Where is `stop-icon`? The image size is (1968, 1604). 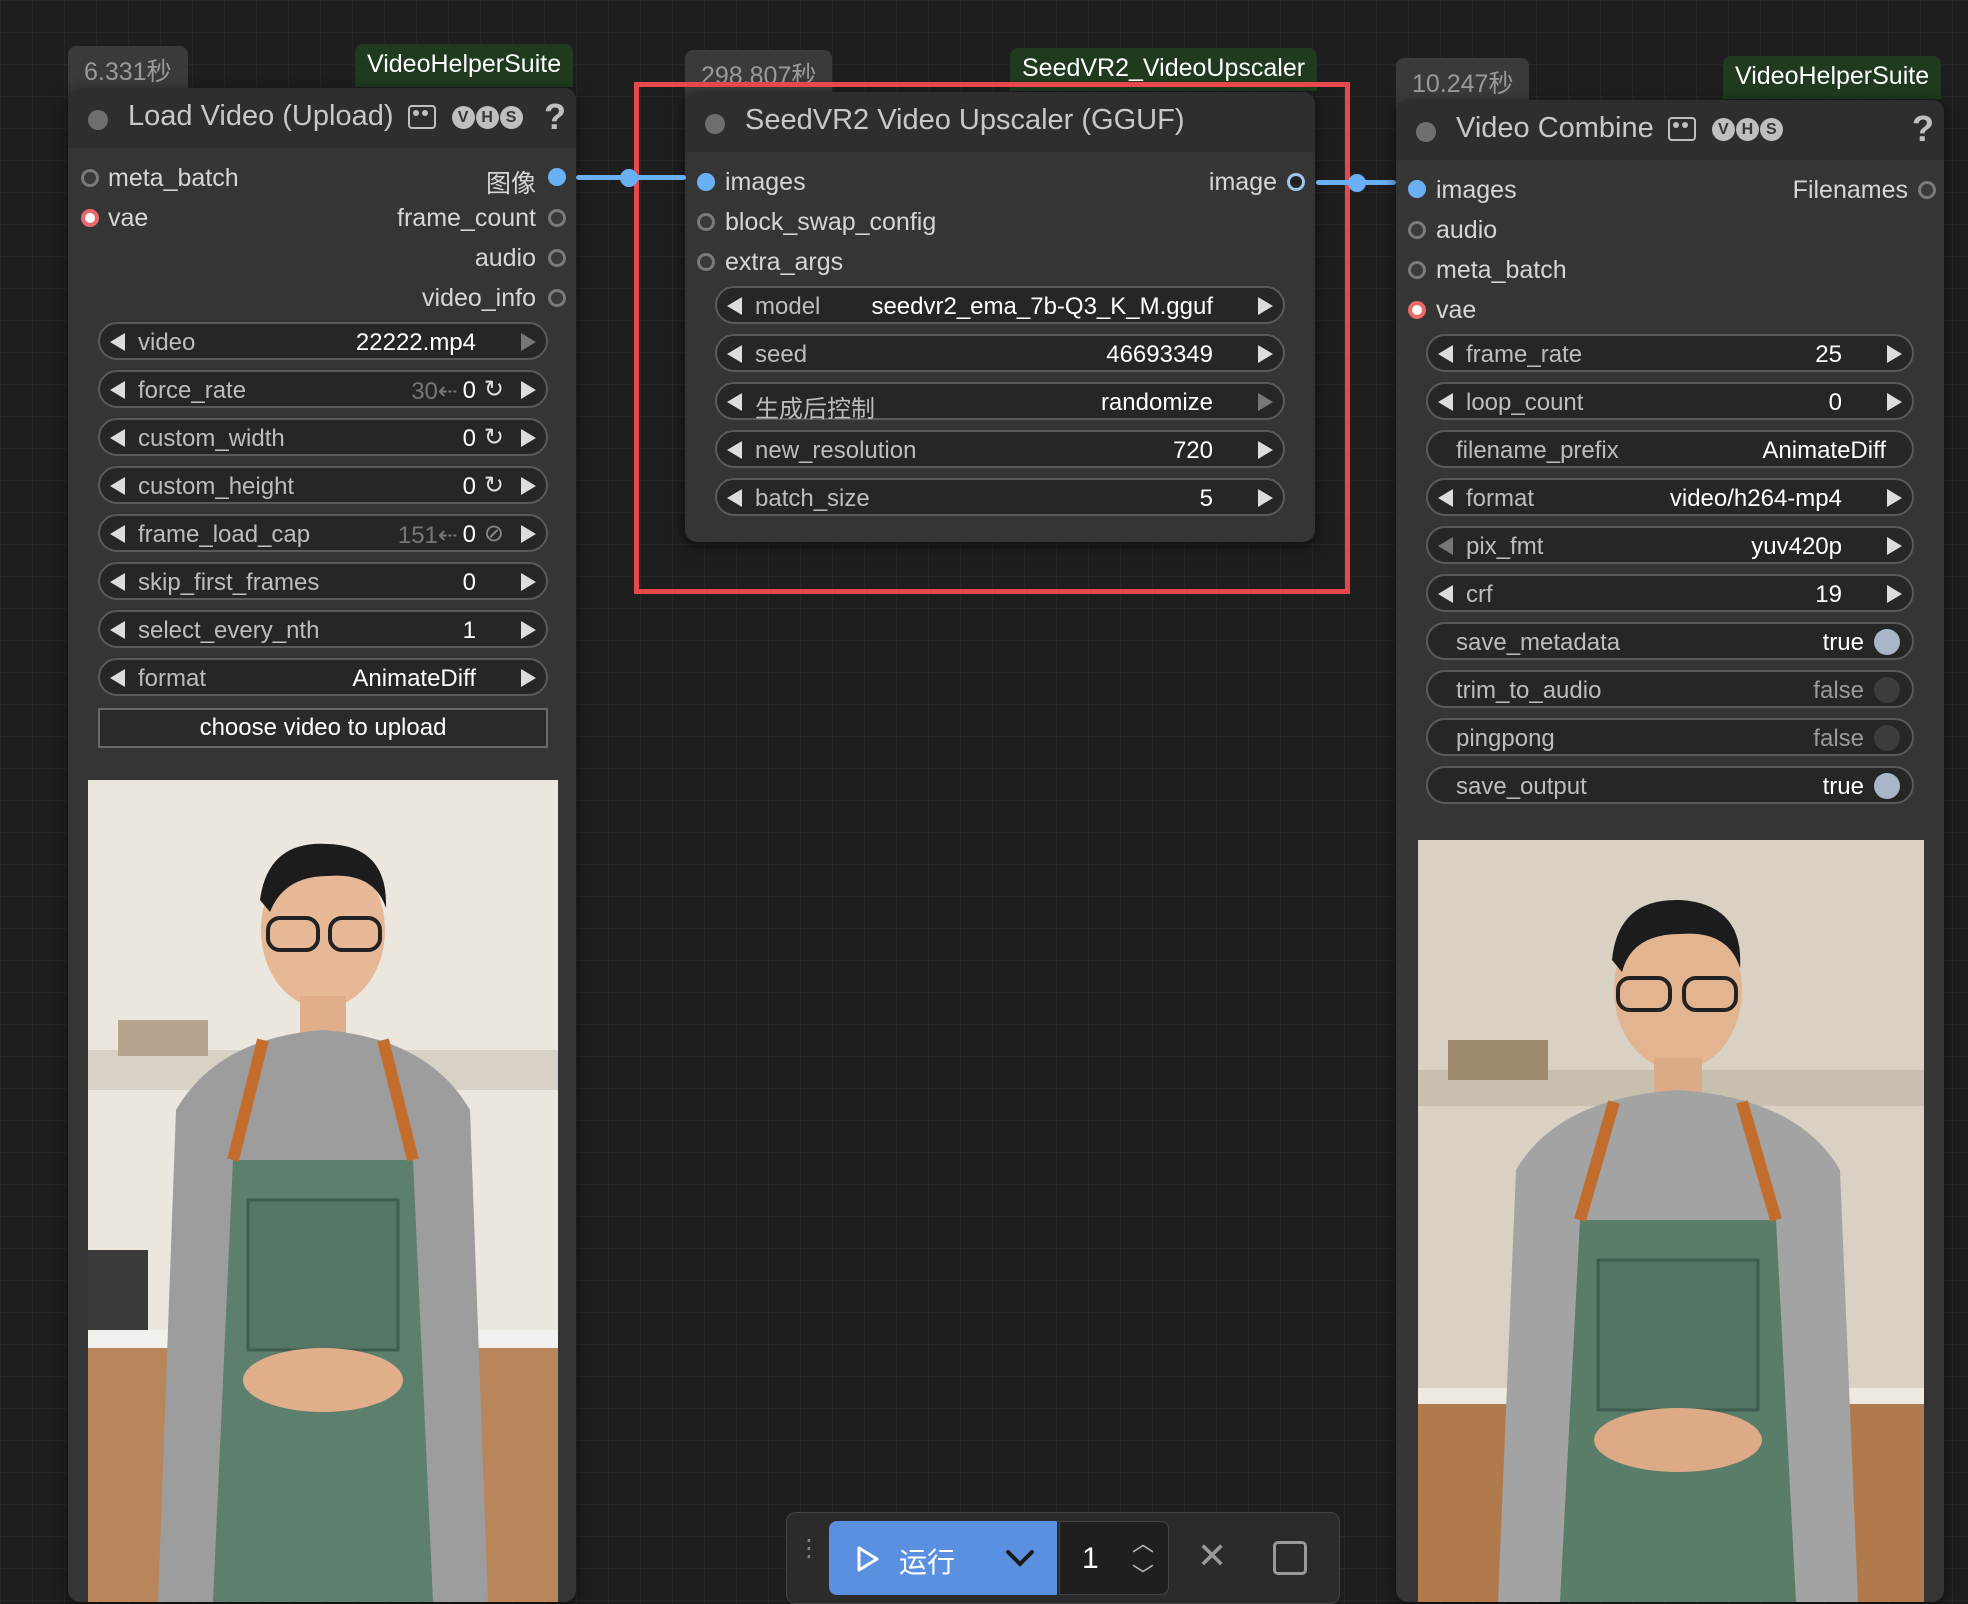
stop-icon is located at coordinates (1290, 1558).